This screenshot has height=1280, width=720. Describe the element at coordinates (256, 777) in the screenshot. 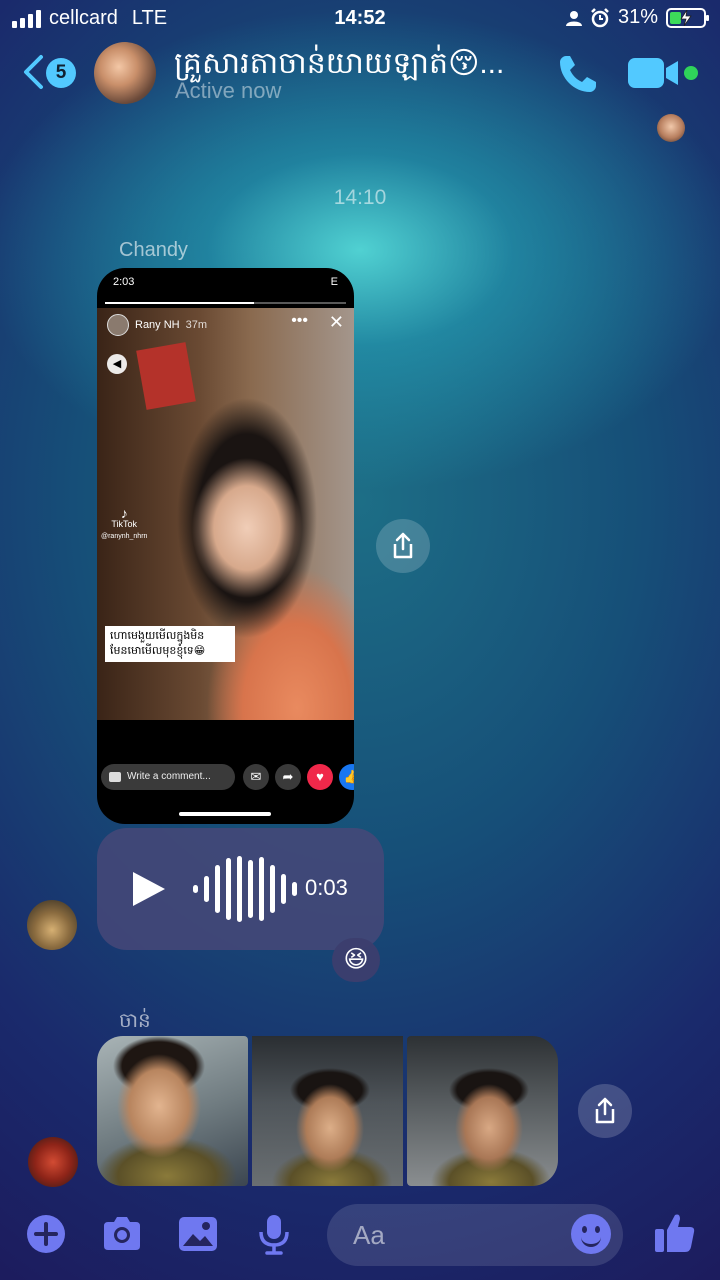

I see `messenger-icon: ✉` at that location.